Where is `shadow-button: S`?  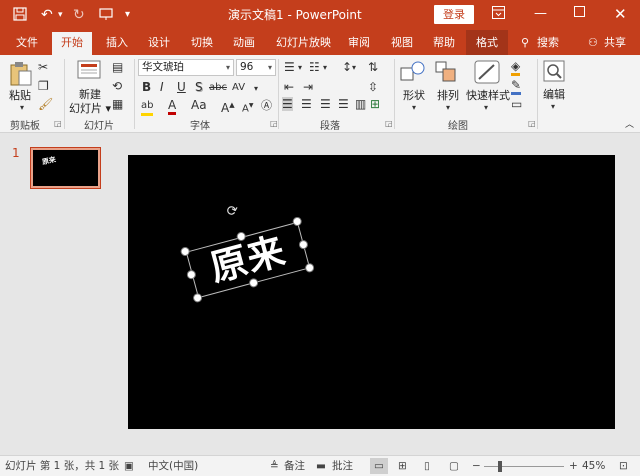
shadow-button: S is located at coordinates (199, 87).